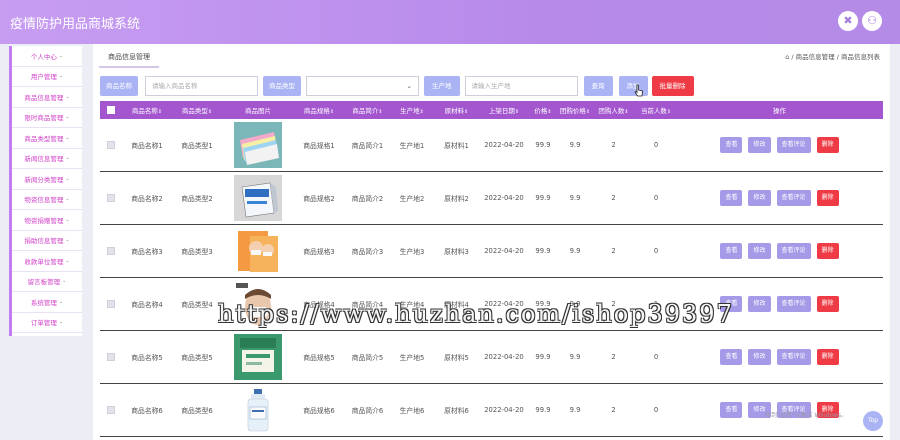 The width and height of the screenshot is (900, 440). What do you see at coordinates (201, 86) in the screenshot?
I see `name-input: 请输入商品名称` at bounding box center [201, 86].